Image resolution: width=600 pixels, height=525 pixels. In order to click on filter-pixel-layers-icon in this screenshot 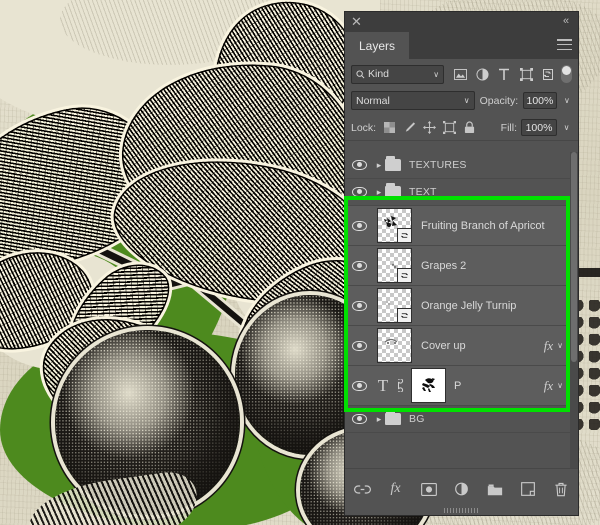, I will do `click(460, 74)`.